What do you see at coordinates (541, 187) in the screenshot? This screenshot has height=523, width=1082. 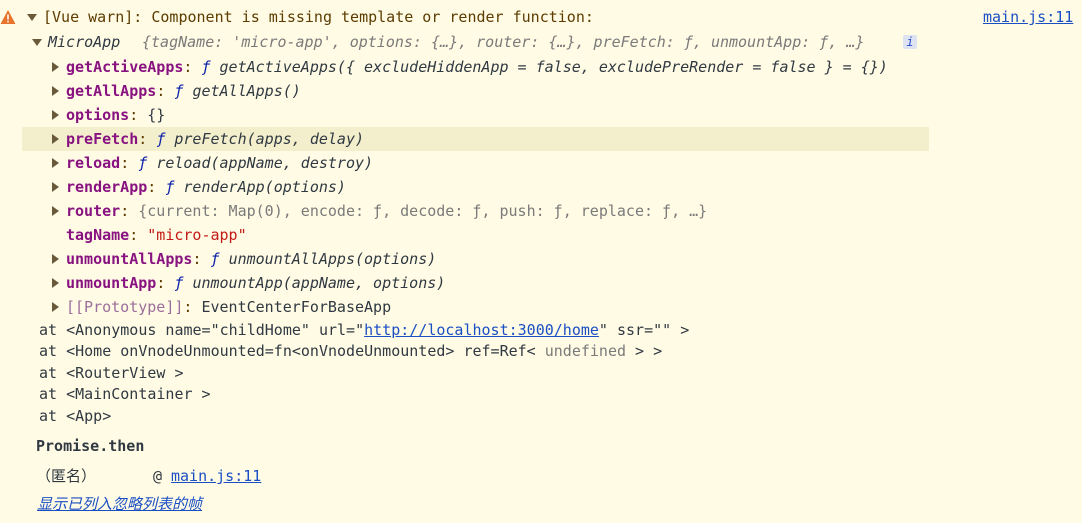 I see `property-row: renderApp: ƒ renderApp(options)` at bounding box center [541, 187].